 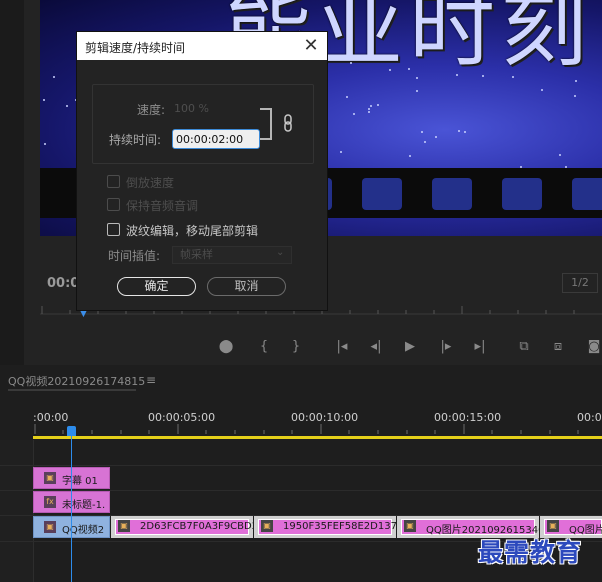 I want to click on clip-body: 1950F35FEF58E2D1373E6, so click(x=327, y=527).